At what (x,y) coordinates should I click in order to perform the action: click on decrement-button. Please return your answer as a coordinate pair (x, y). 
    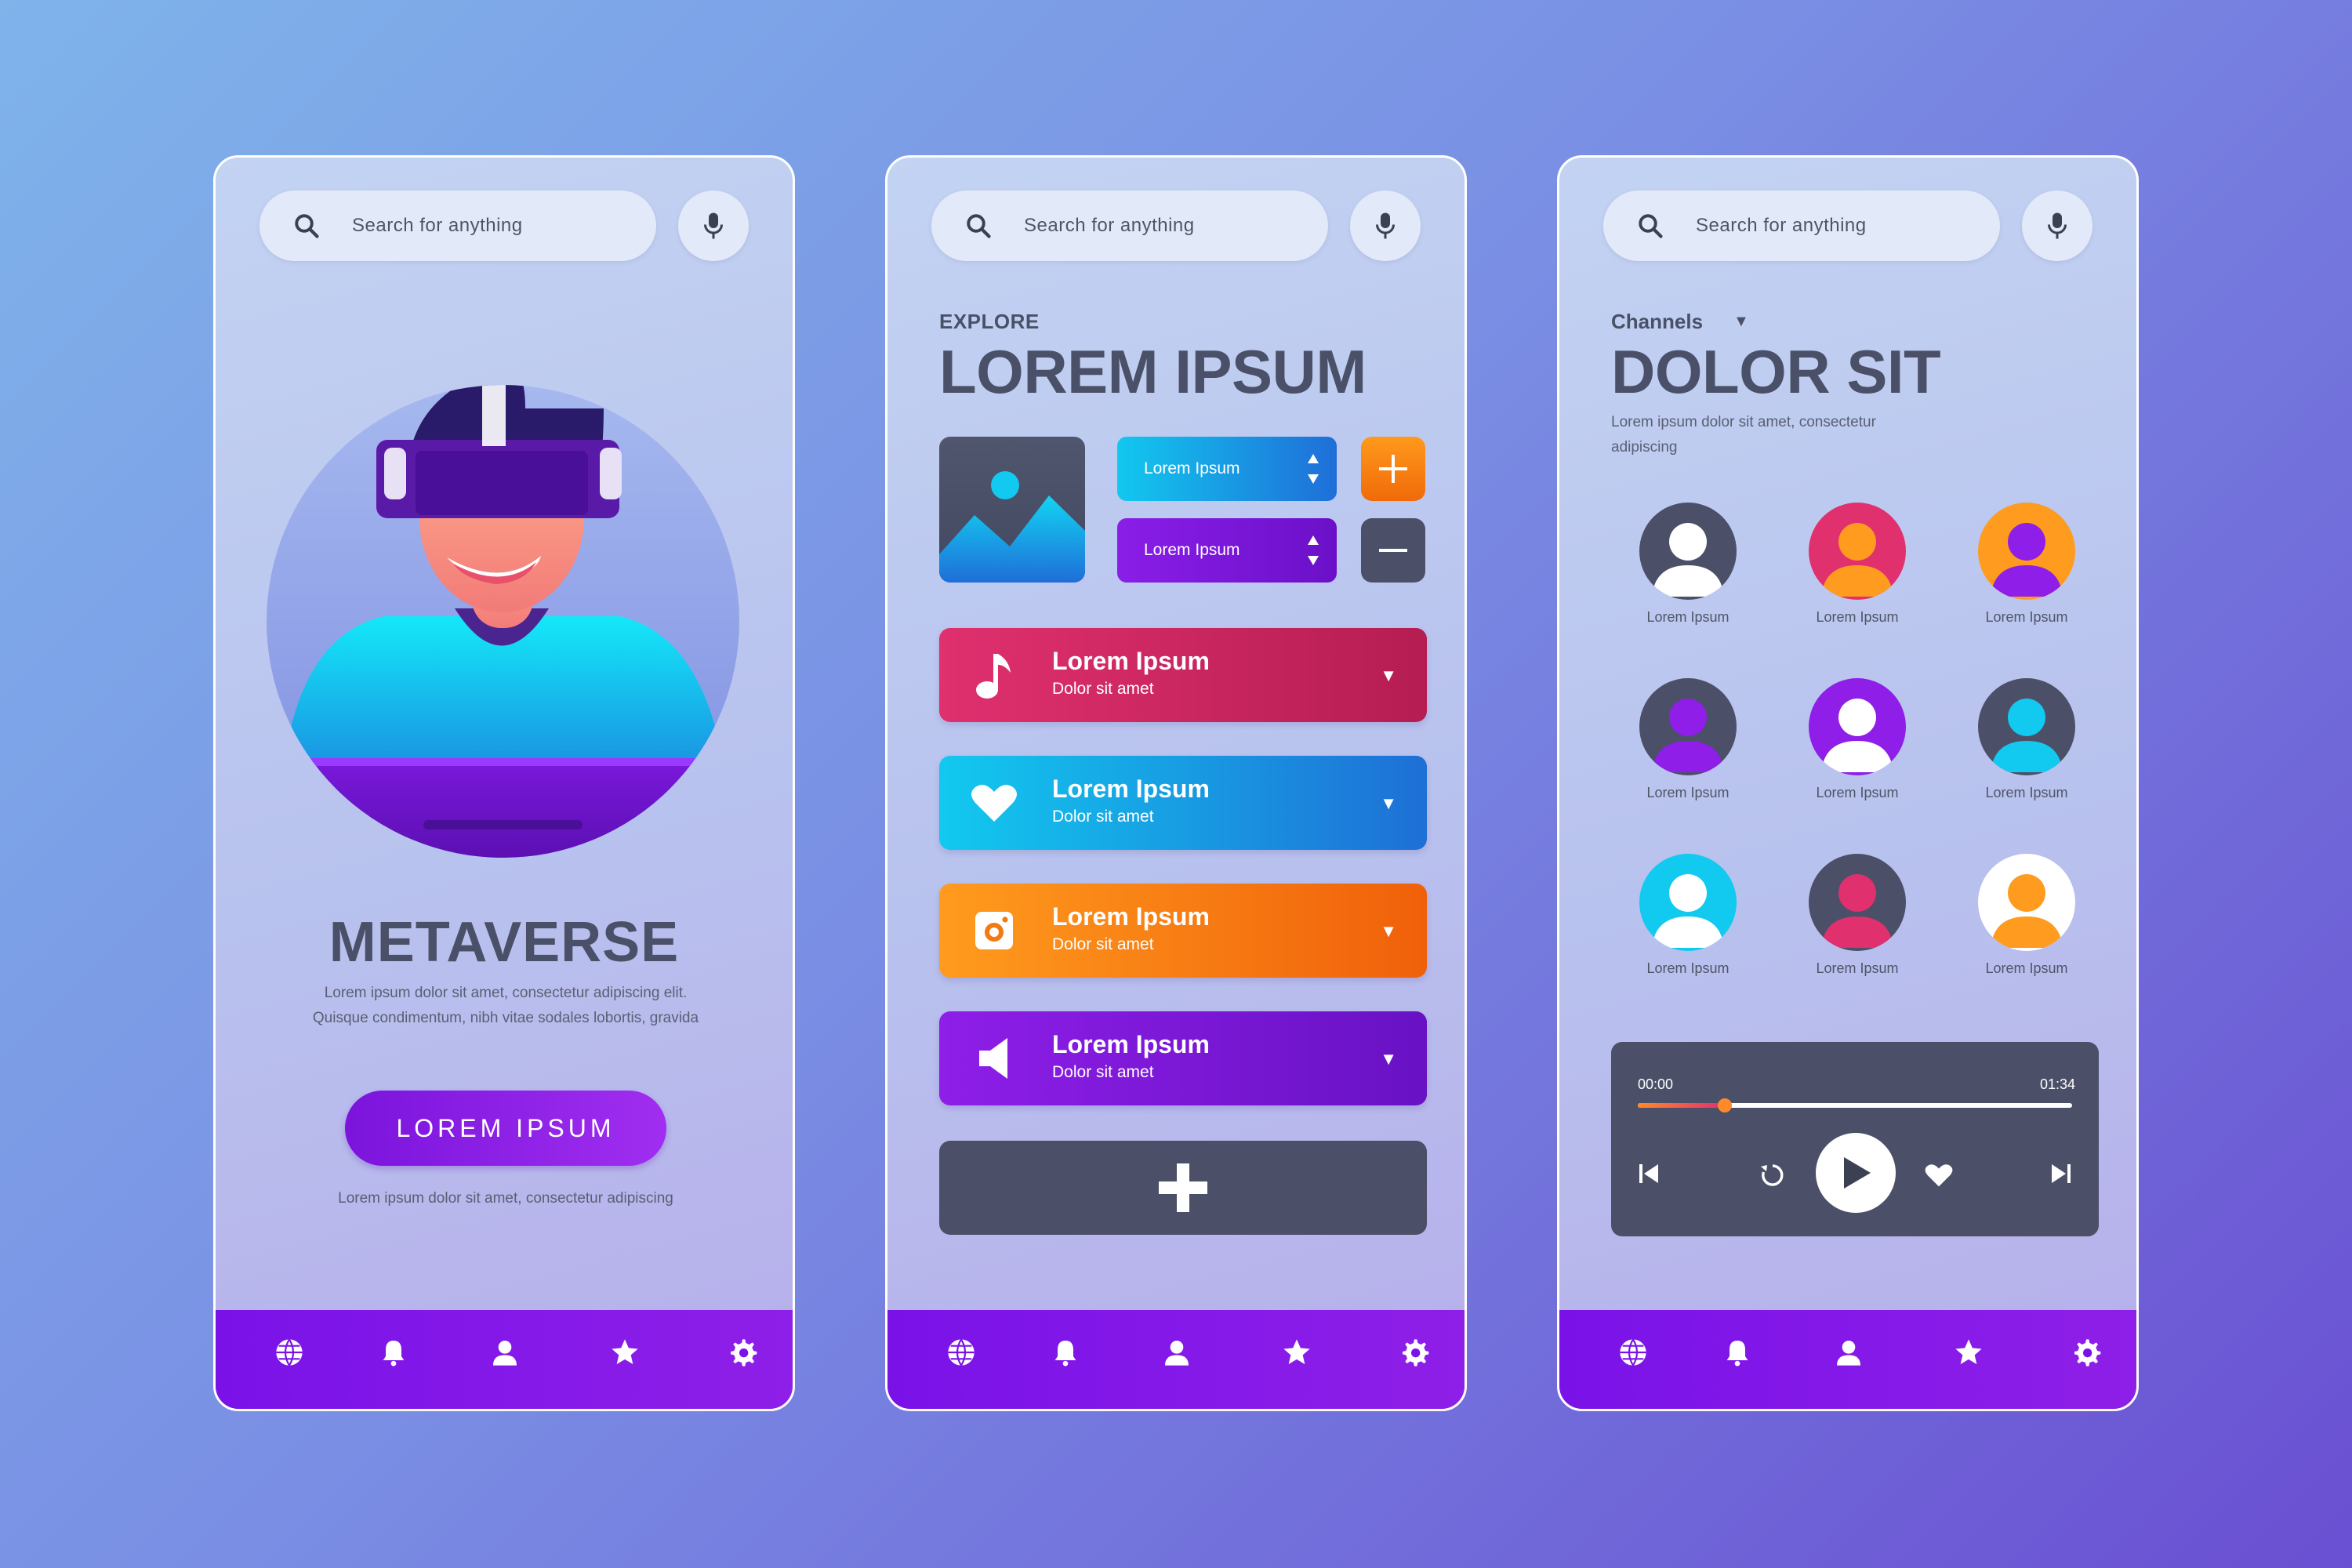
    Looking at the image, I should click on (1393, 550).